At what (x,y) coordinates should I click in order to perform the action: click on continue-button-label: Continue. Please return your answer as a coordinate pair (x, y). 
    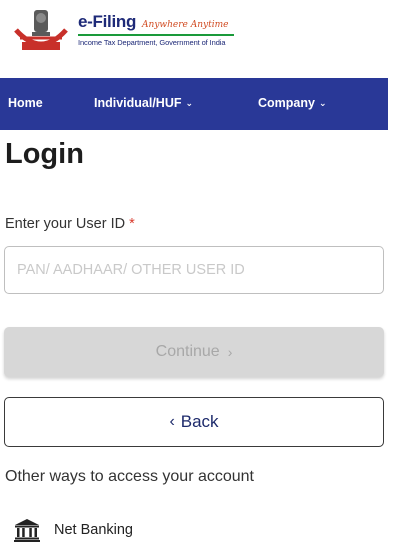
    Looking at the image, I should click on (187, 351).